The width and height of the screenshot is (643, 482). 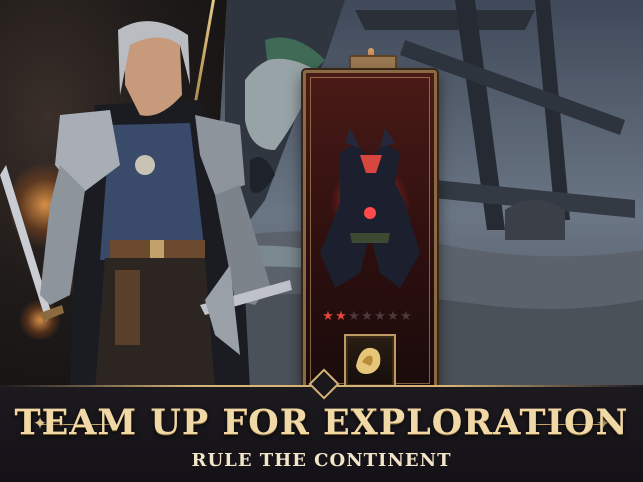 I want to click on werewolf-portrait, so click(x=370, y=208).